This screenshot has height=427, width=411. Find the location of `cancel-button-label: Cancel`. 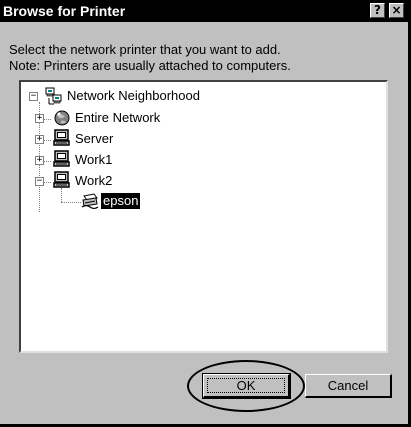

cancel-button-label: Cancel is located at coordinates (348, 385).